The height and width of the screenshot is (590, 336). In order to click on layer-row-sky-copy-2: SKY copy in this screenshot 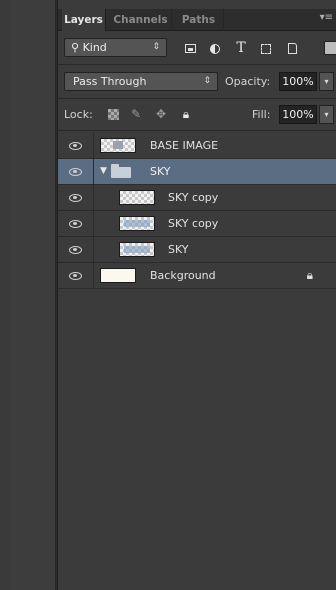, I will do `click(197, 224)`.